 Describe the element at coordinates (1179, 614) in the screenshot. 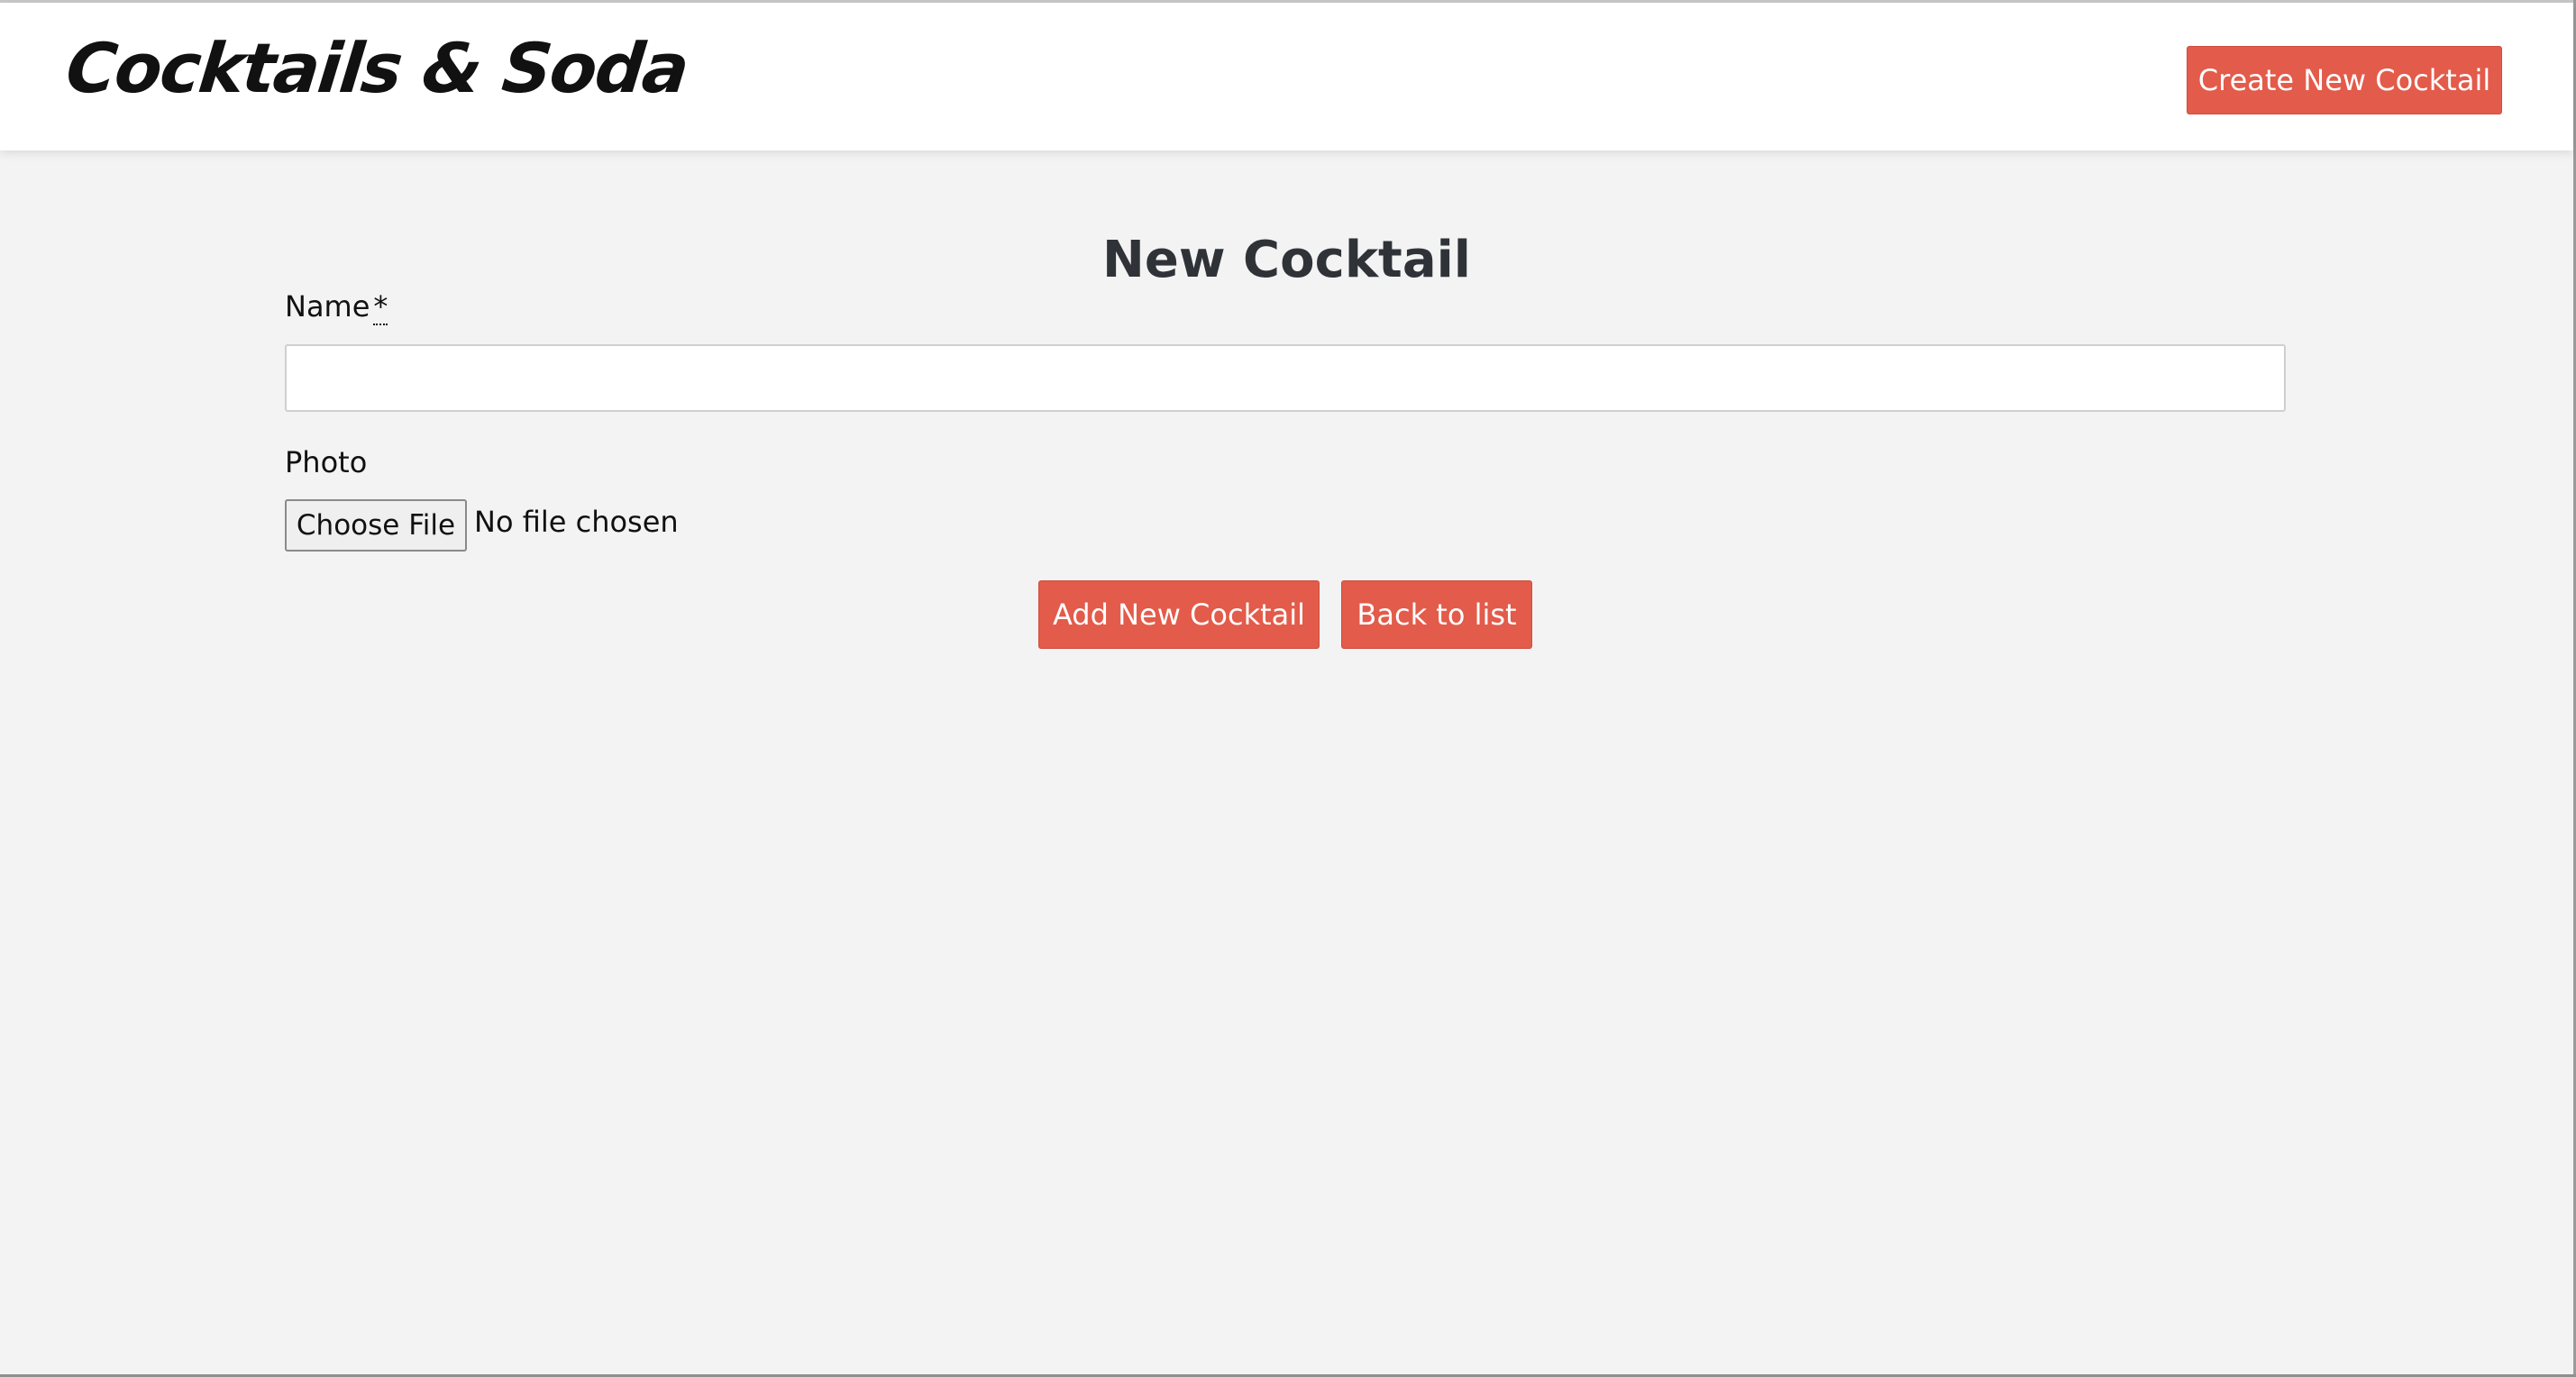

I see `add-new-cocktail-button: Add New Cocktail` at that location.